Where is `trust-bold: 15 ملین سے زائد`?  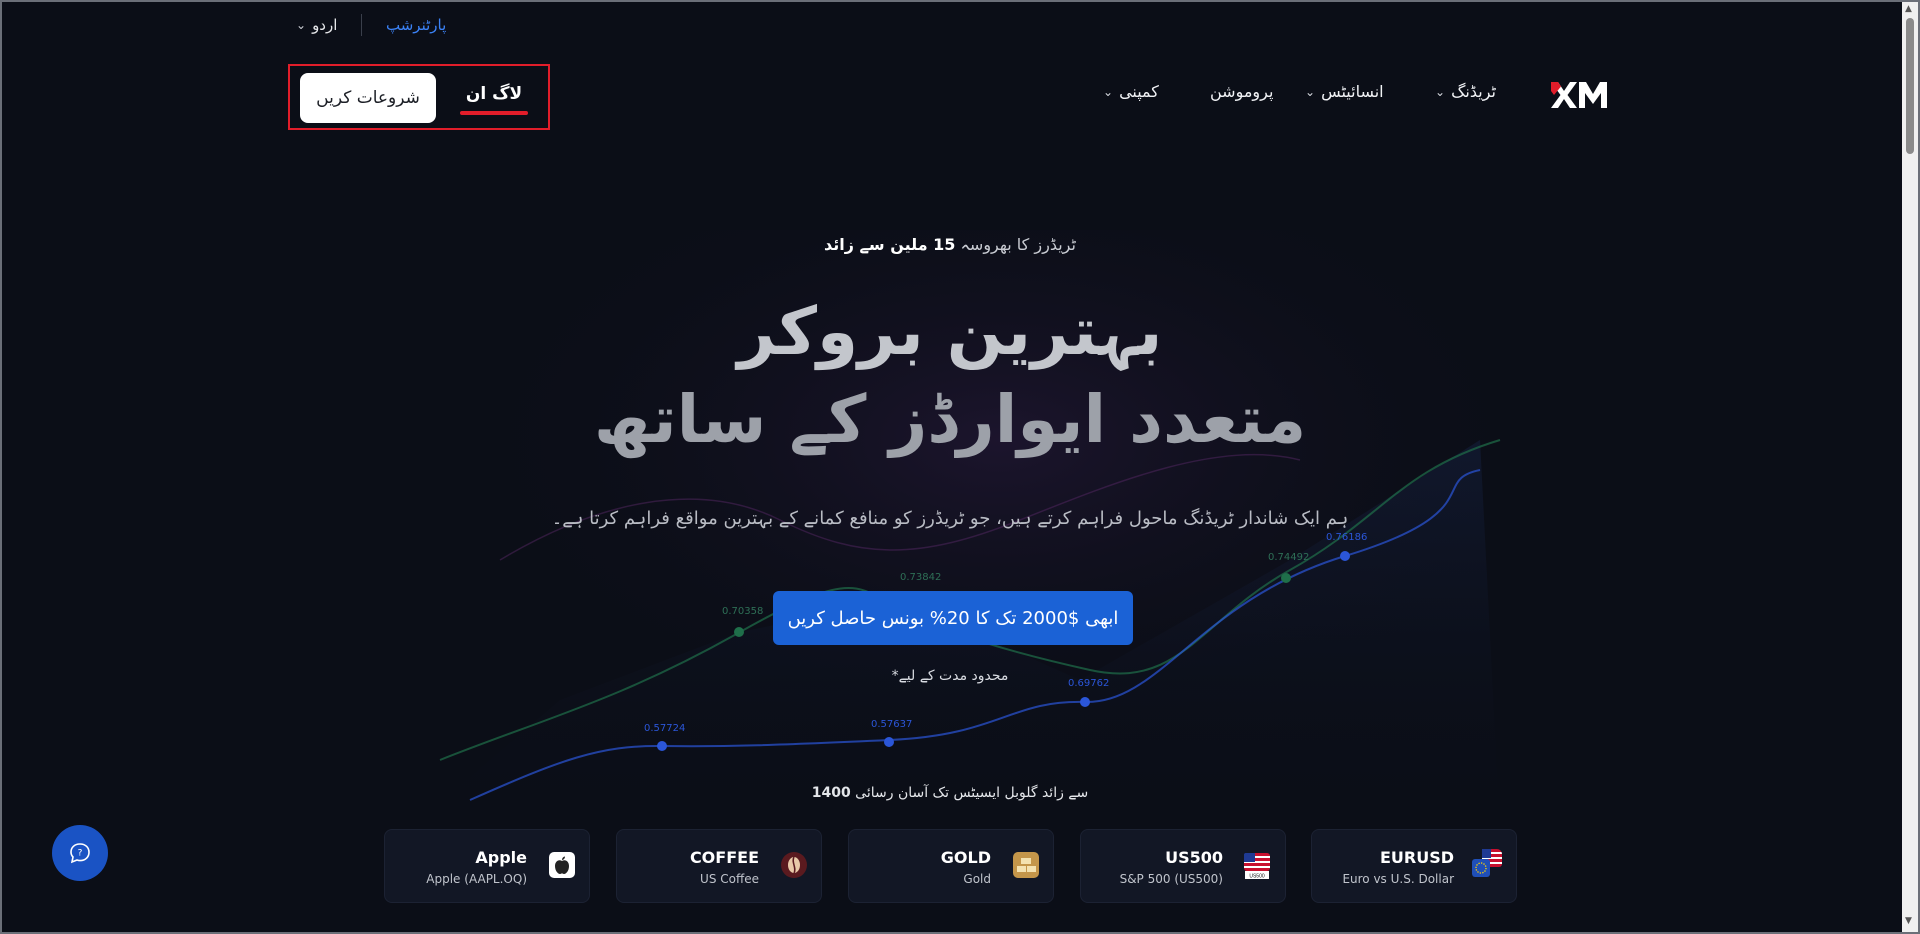 trust-bold: 15 ملین سے زائد is located at coordinates (890, 244).